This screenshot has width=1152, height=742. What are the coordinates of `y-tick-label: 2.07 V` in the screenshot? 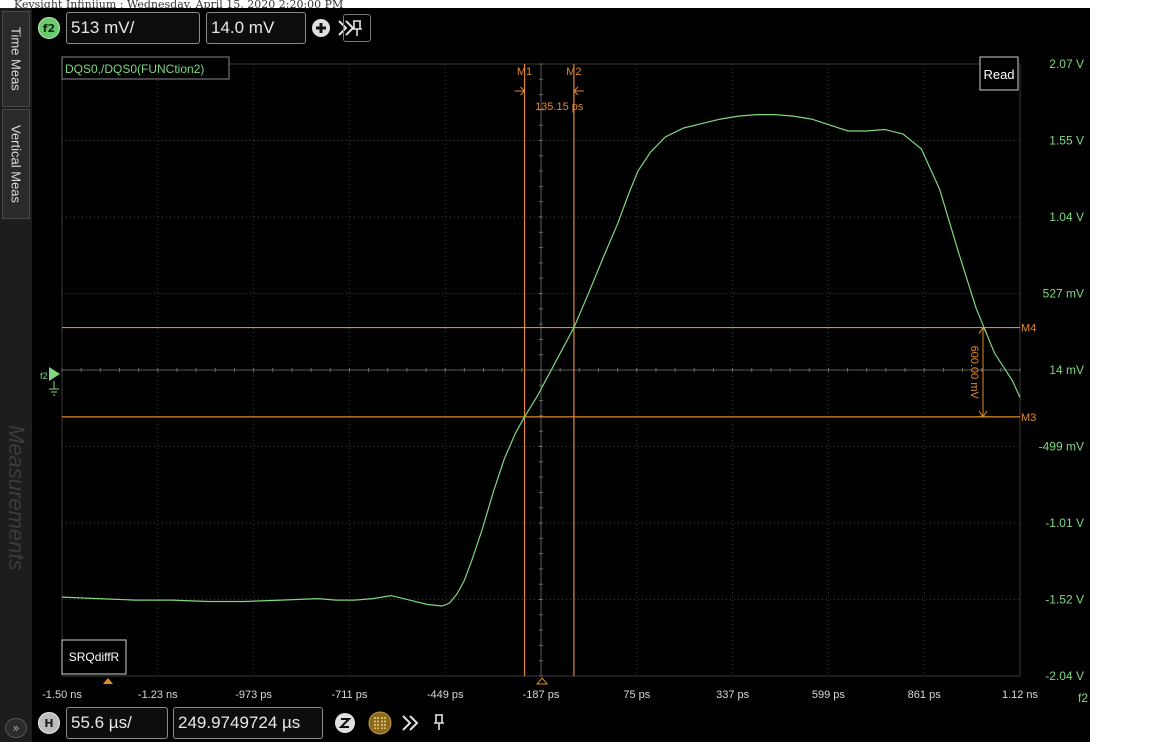 It's located at (1066, 64).